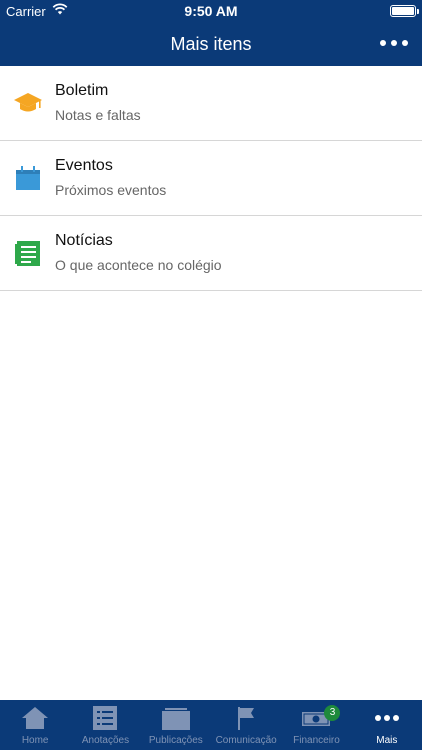  What do you see at coordinates (386, 718) in the screenshot?
I see `more-dots-icon` at bounding box center [386, 718].